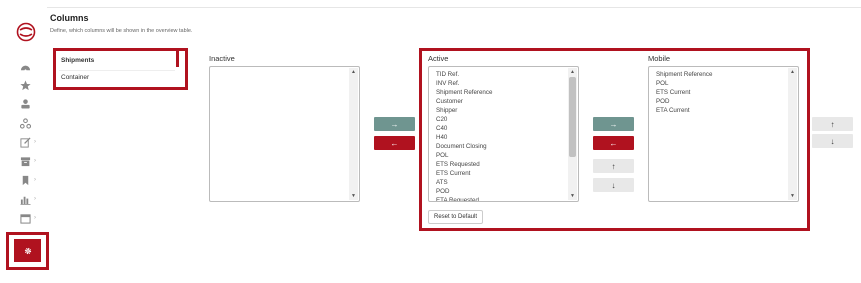 This screenshot has height=283, width=861. What do you see at coordinates (69, 18) in the screenshot?
I see `page-title: Columns` at bounding box center [69, 18].